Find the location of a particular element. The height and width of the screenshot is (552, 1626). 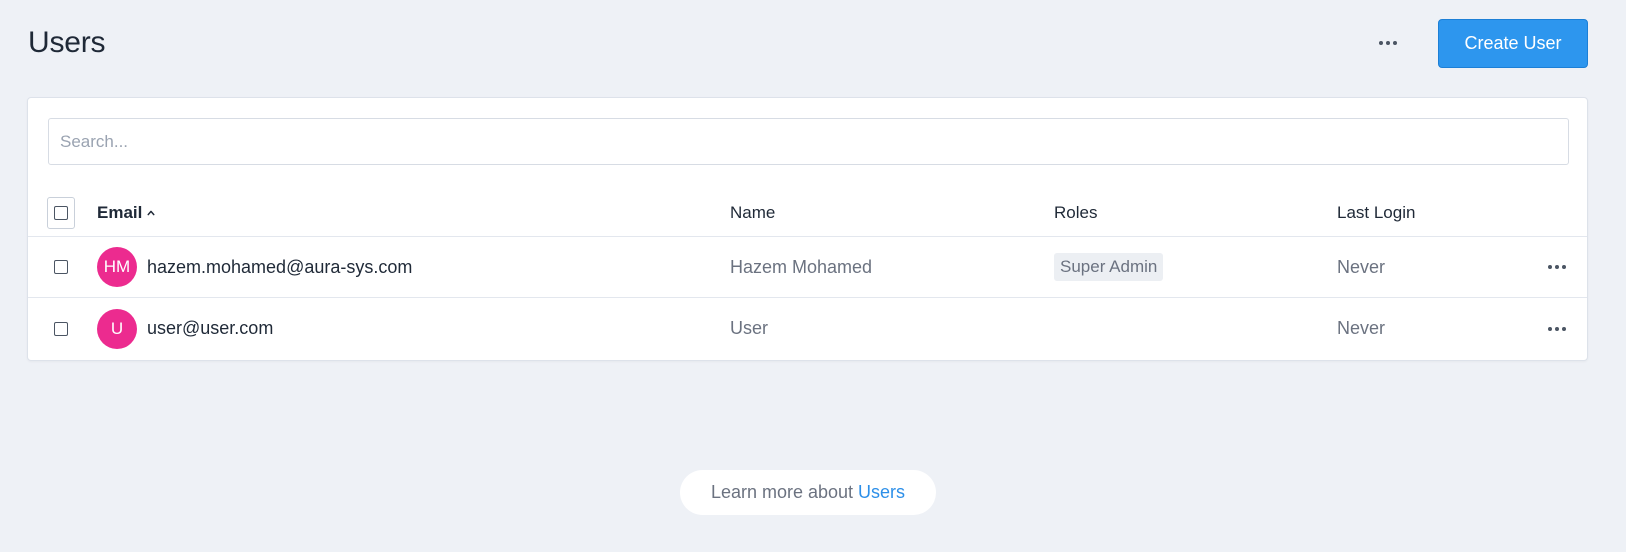

email-cell: U user@user.com is located at coordinates (185, 328).